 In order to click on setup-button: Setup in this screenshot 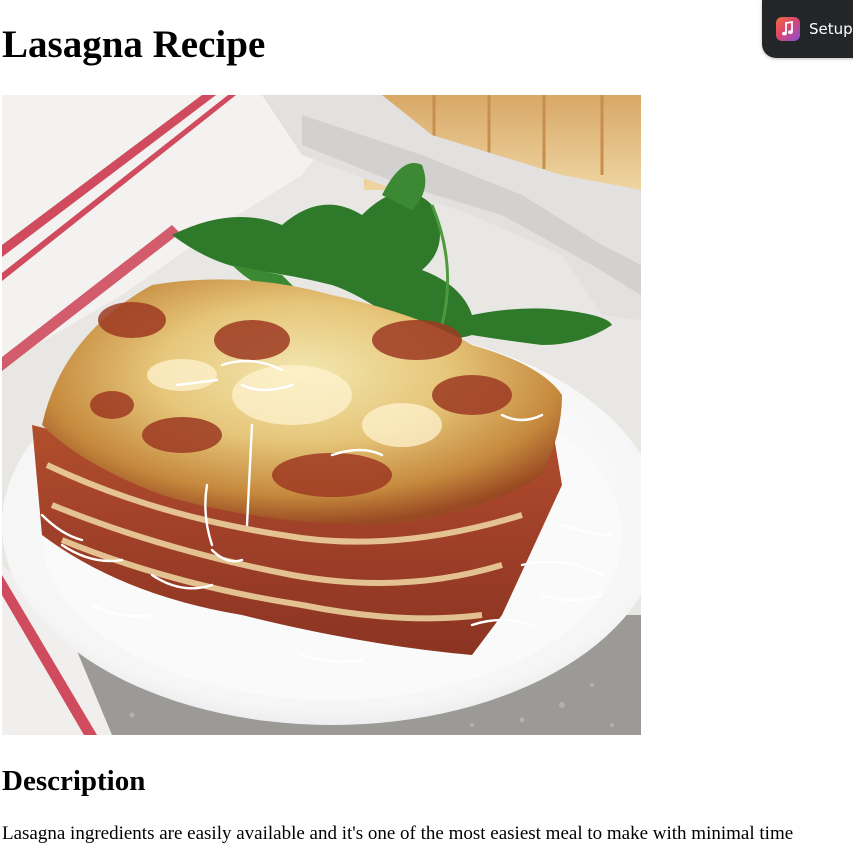, I will do `click(807, 29)`.